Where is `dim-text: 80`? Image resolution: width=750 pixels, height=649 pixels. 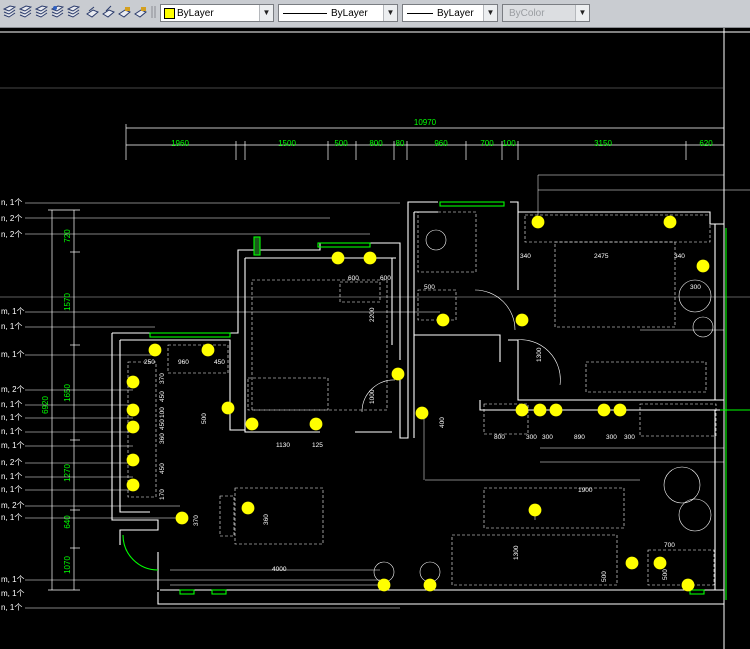
dim-text: 80 is located at coordinates (400, 143).